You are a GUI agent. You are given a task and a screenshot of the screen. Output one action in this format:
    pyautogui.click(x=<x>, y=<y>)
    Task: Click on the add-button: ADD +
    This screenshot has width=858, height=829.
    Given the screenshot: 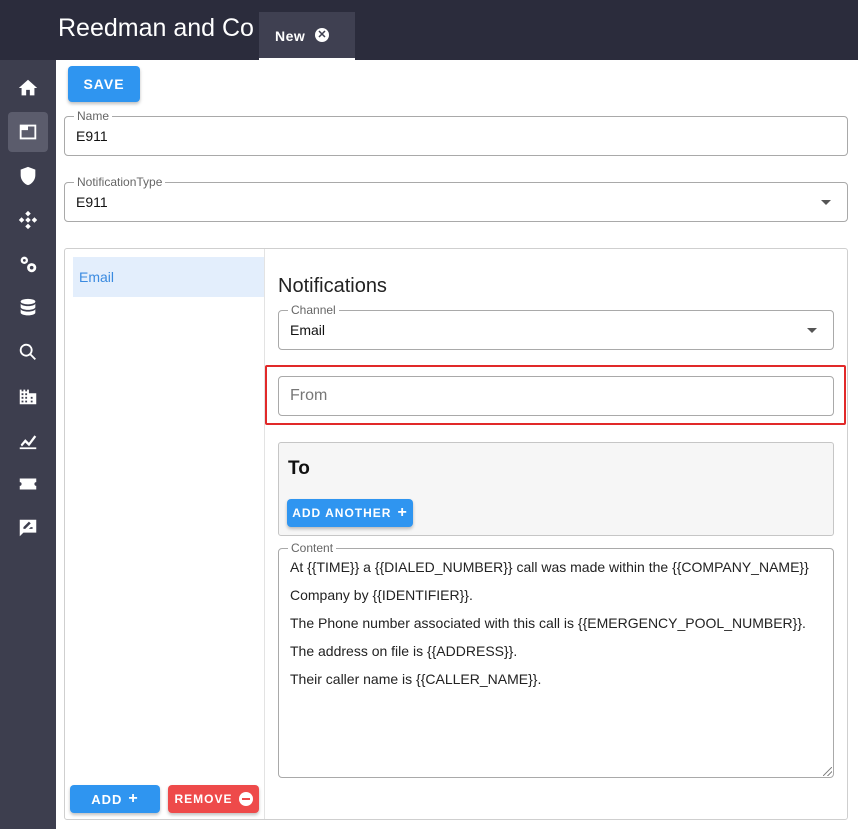 What is the action you would take?
    pyautogui.click(x=115, y=799)
    